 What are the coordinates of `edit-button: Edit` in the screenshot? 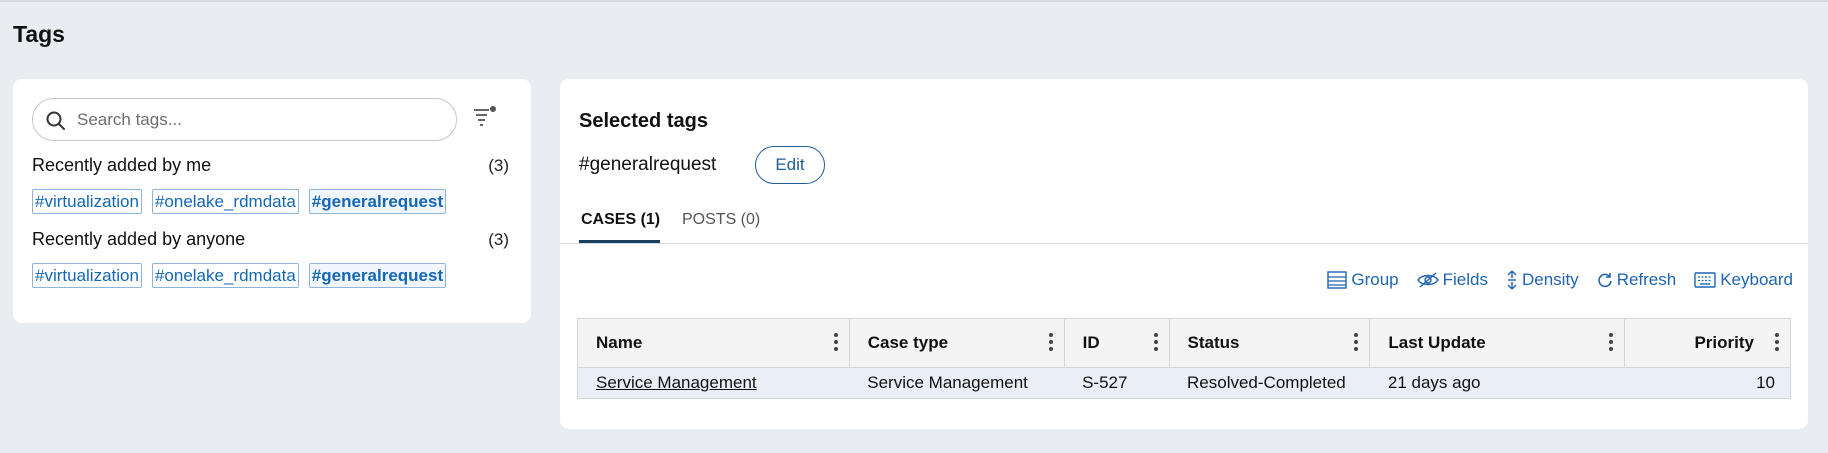 It's located at (790, 165).